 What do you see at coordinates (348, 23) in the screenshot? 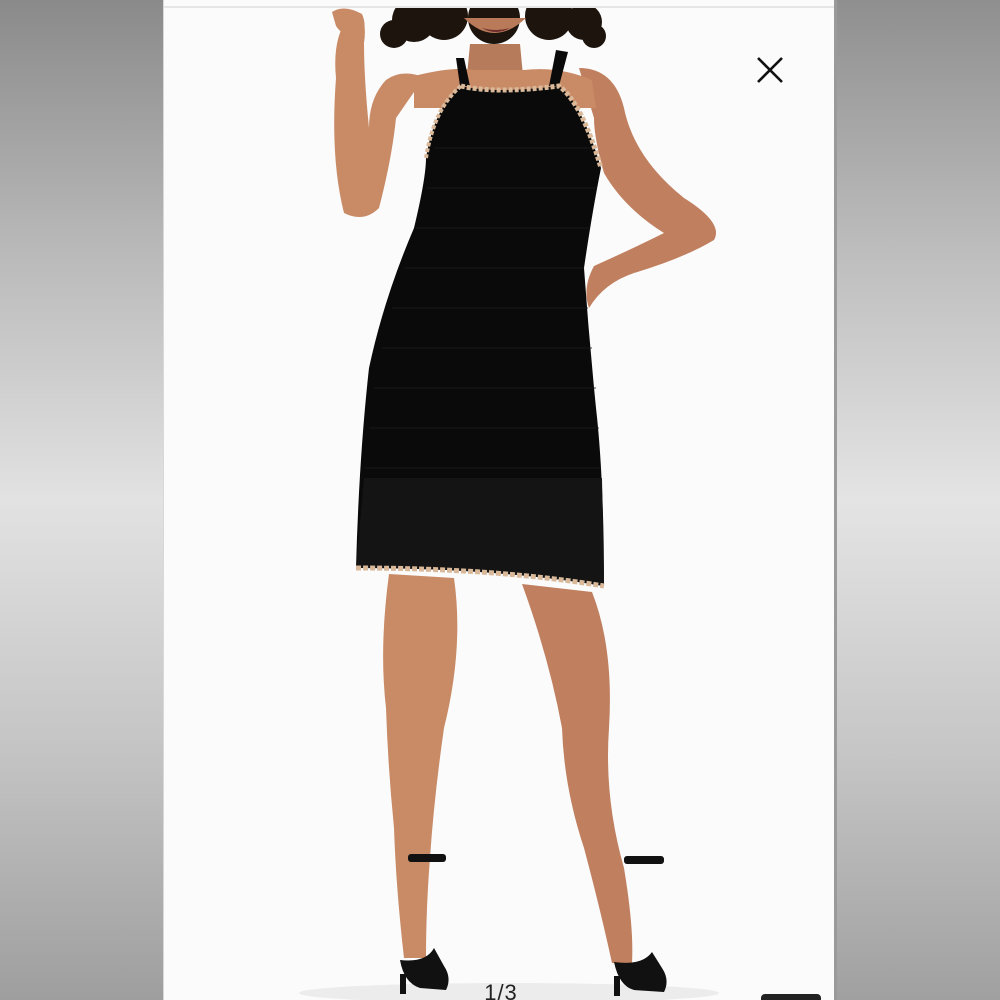
I see `left-hand` at bounding box center [348, 23].